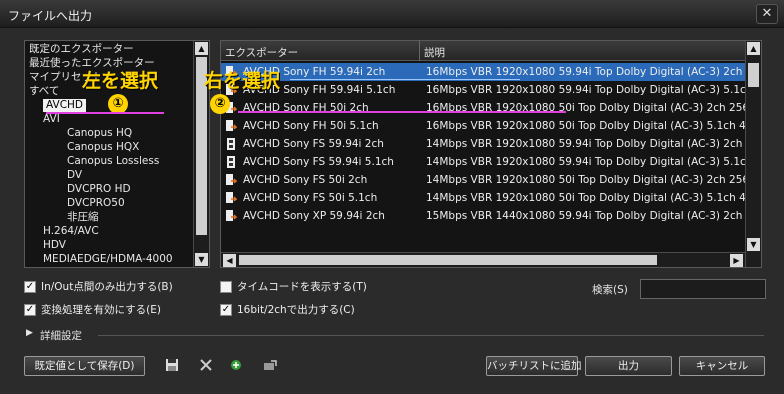  Describe the element at coordinates (419, 51) in the screenshot. I see `column-divider` at that location.